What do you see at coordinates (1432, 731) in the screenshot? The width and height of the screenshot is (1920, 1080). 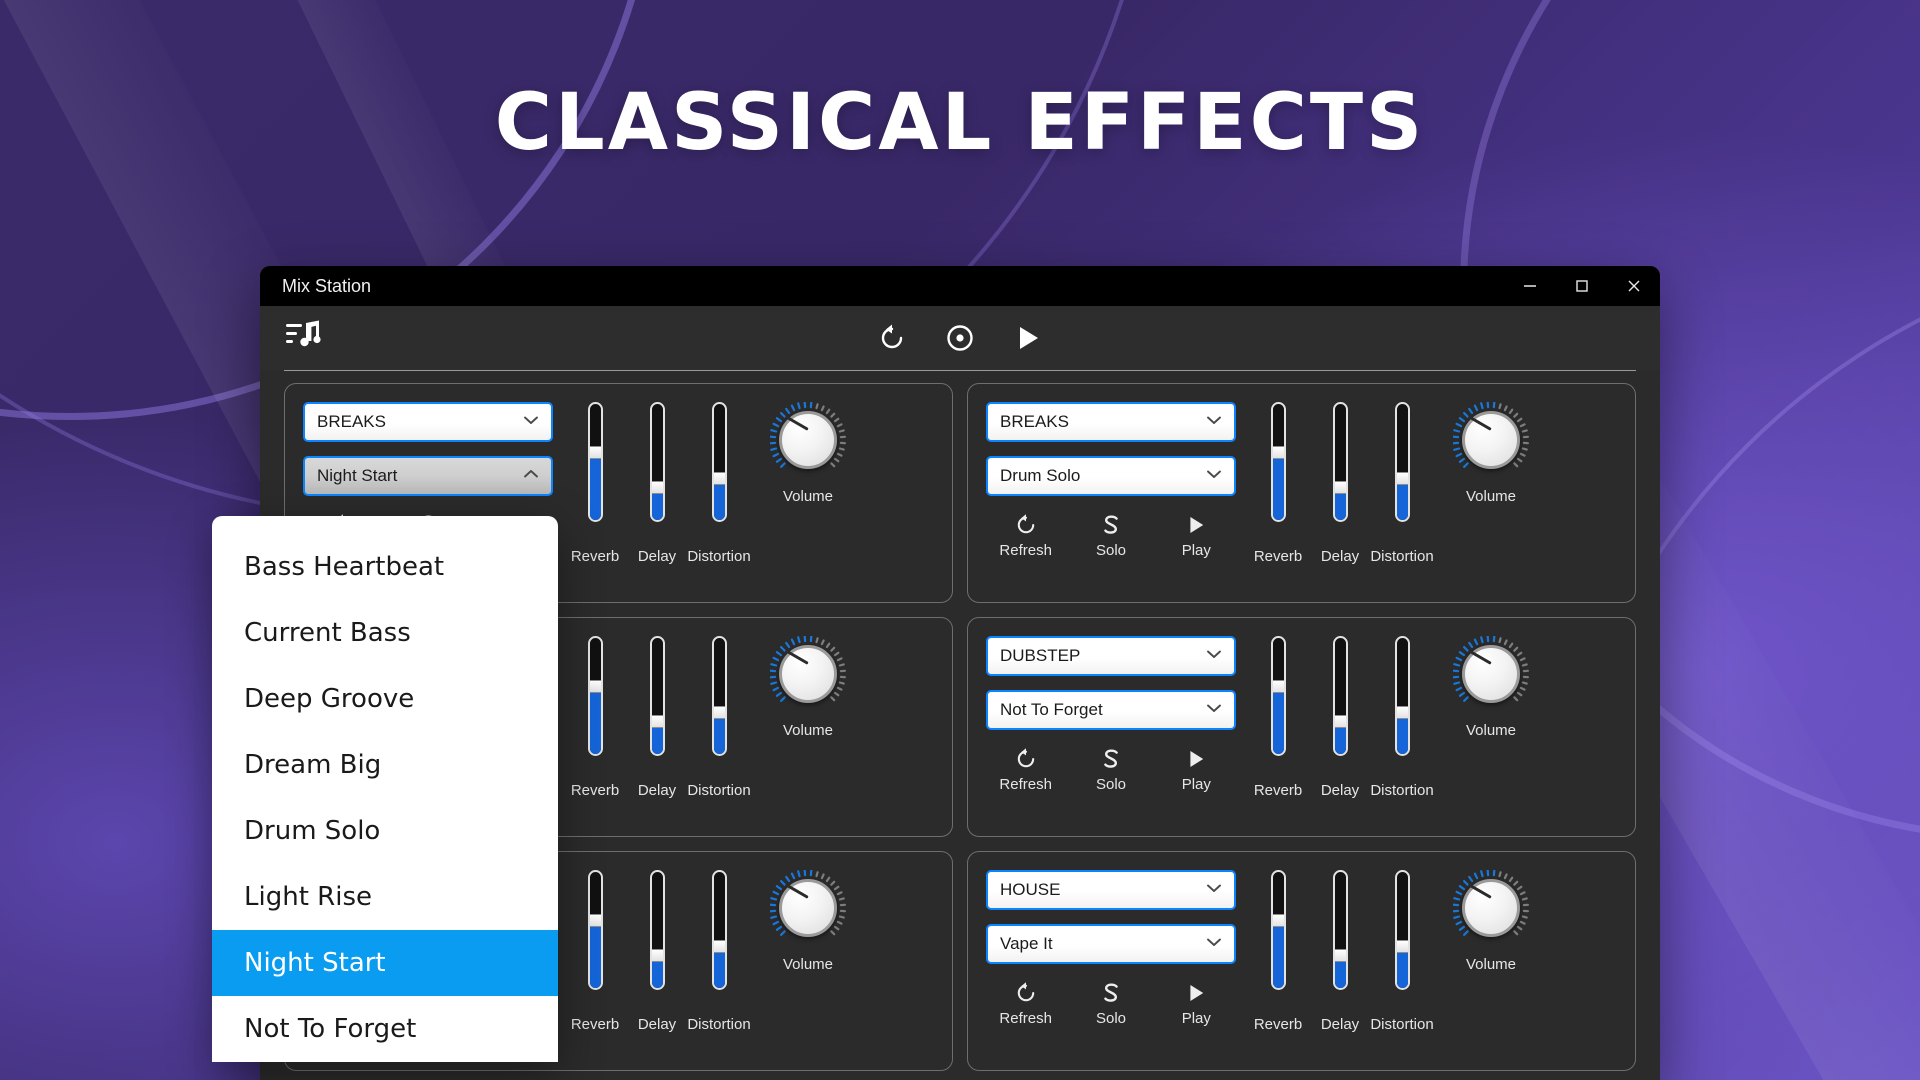 I see `panel-effects: Reverb Delay Distortion Volume` at bounding box center [1432, 731].